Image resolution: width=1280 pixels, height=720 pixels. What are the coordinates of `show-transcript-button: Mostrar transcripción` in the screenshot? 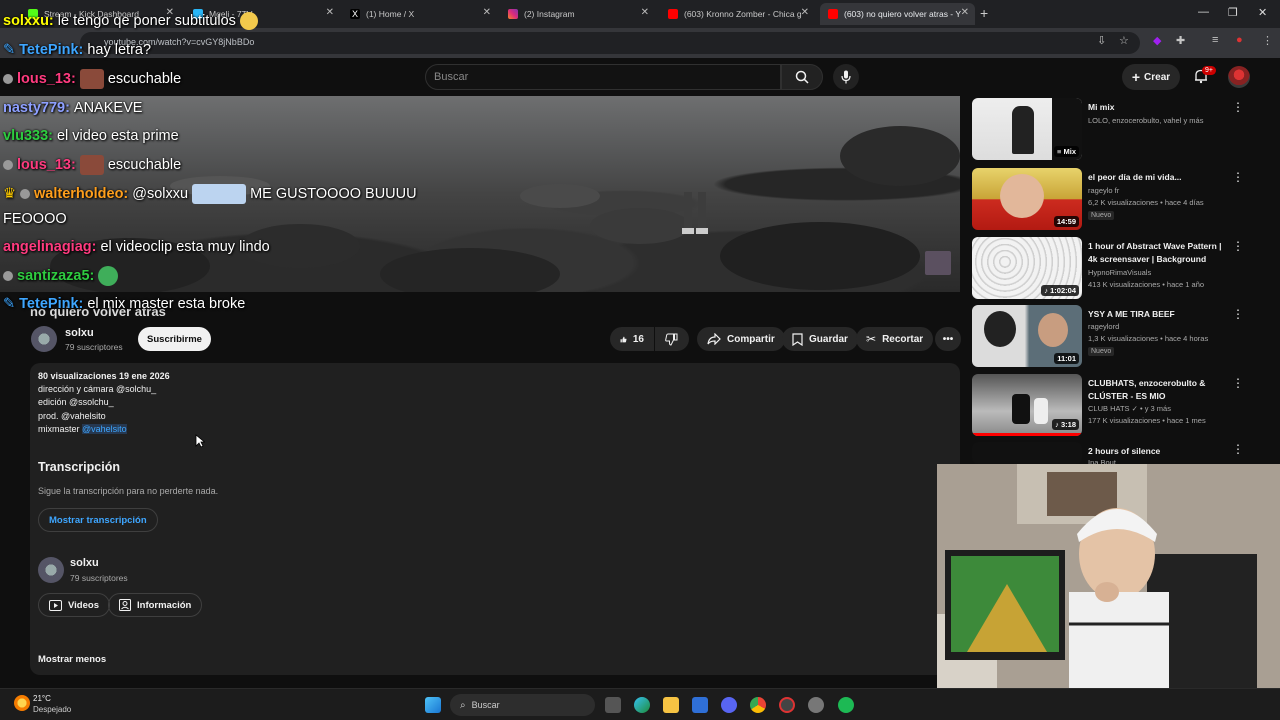 It's located at (98, 520).